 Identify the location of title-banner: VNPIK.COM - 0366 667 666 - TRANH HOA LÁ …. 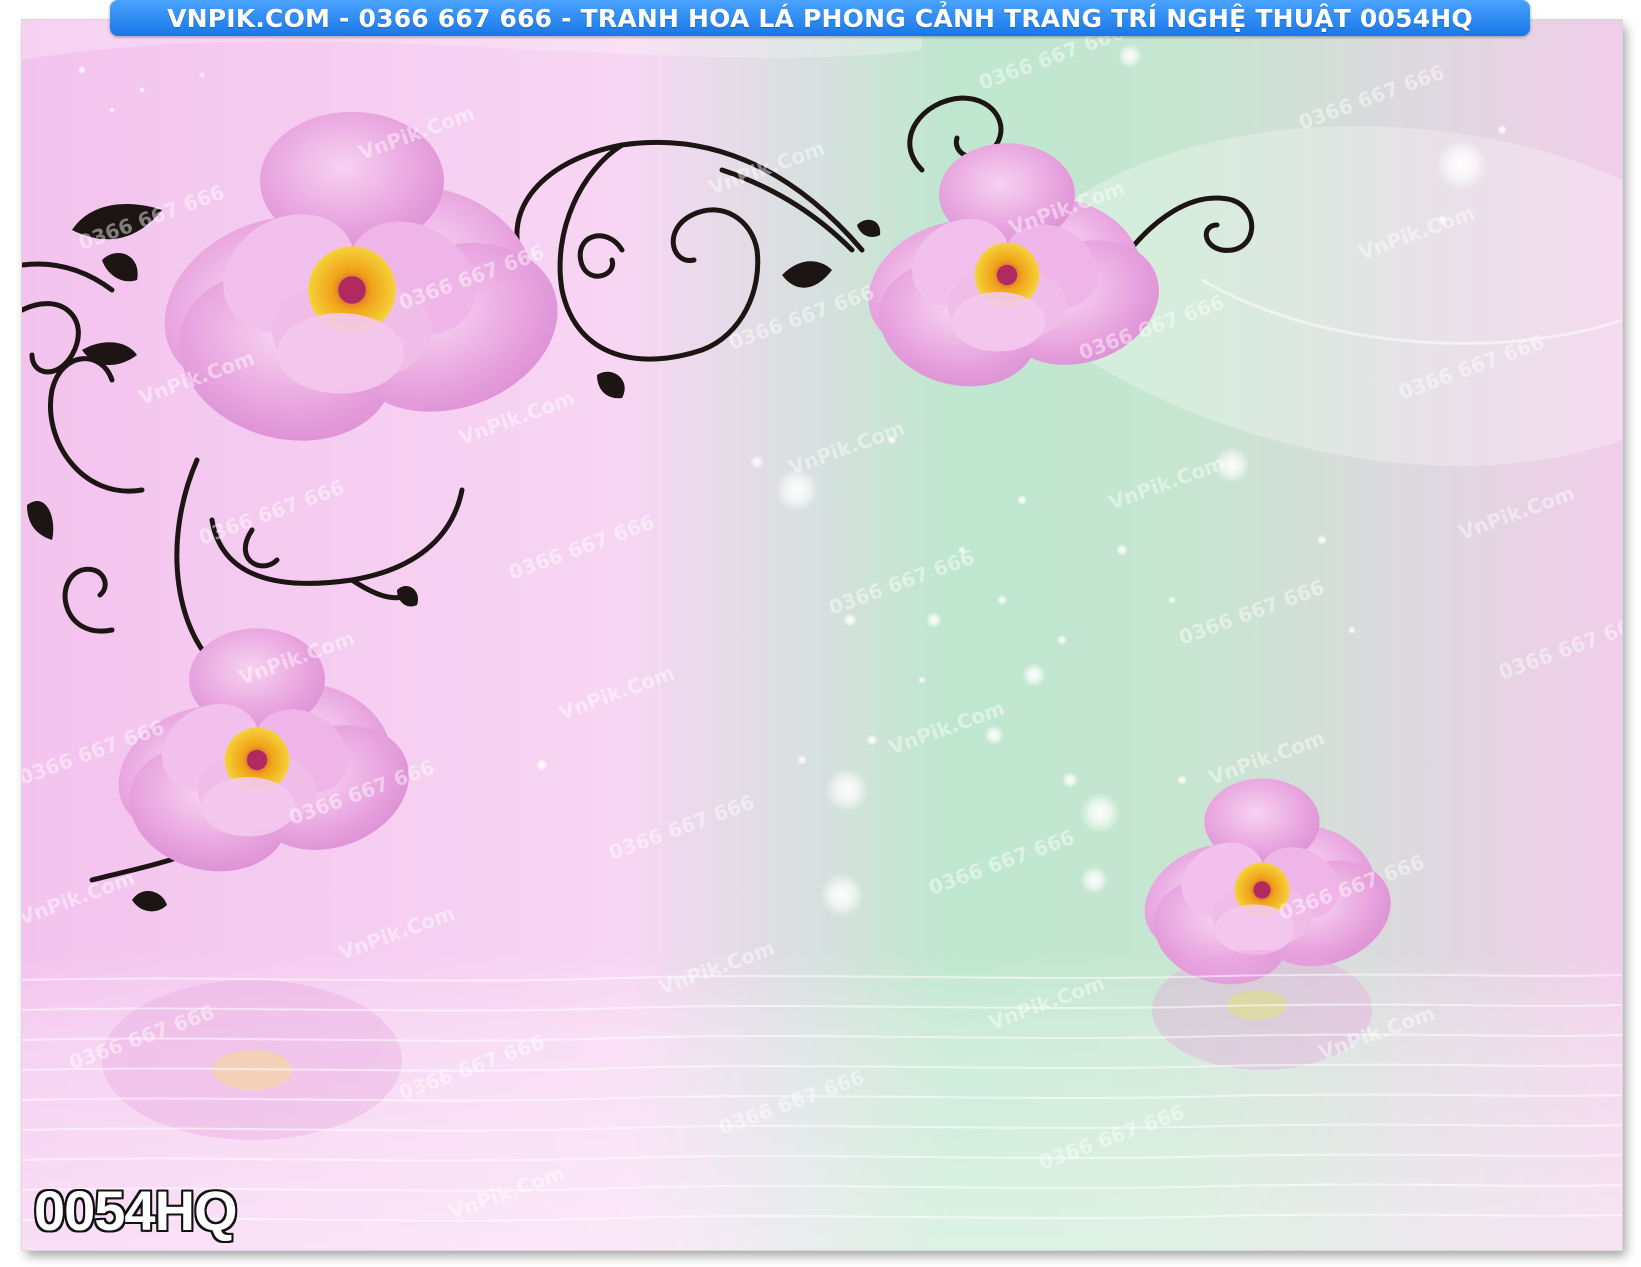
(820, 18).